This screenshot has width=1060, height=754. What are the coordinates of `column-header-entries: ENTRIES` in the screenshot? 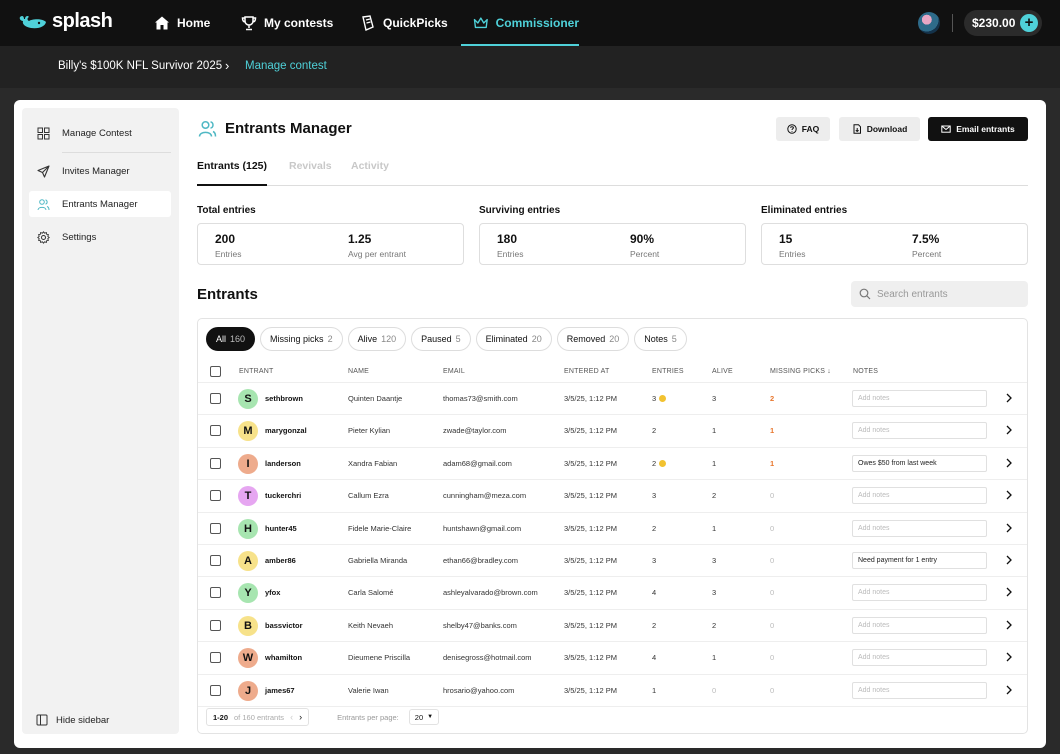 It's located at (668, 371).